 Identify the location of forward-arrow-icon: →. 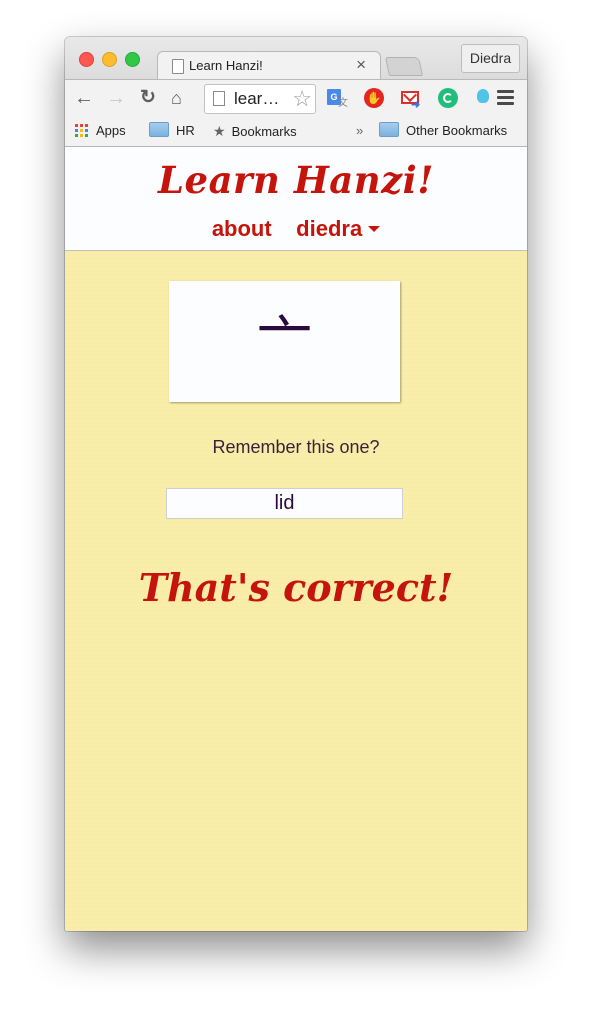
(116, 98).